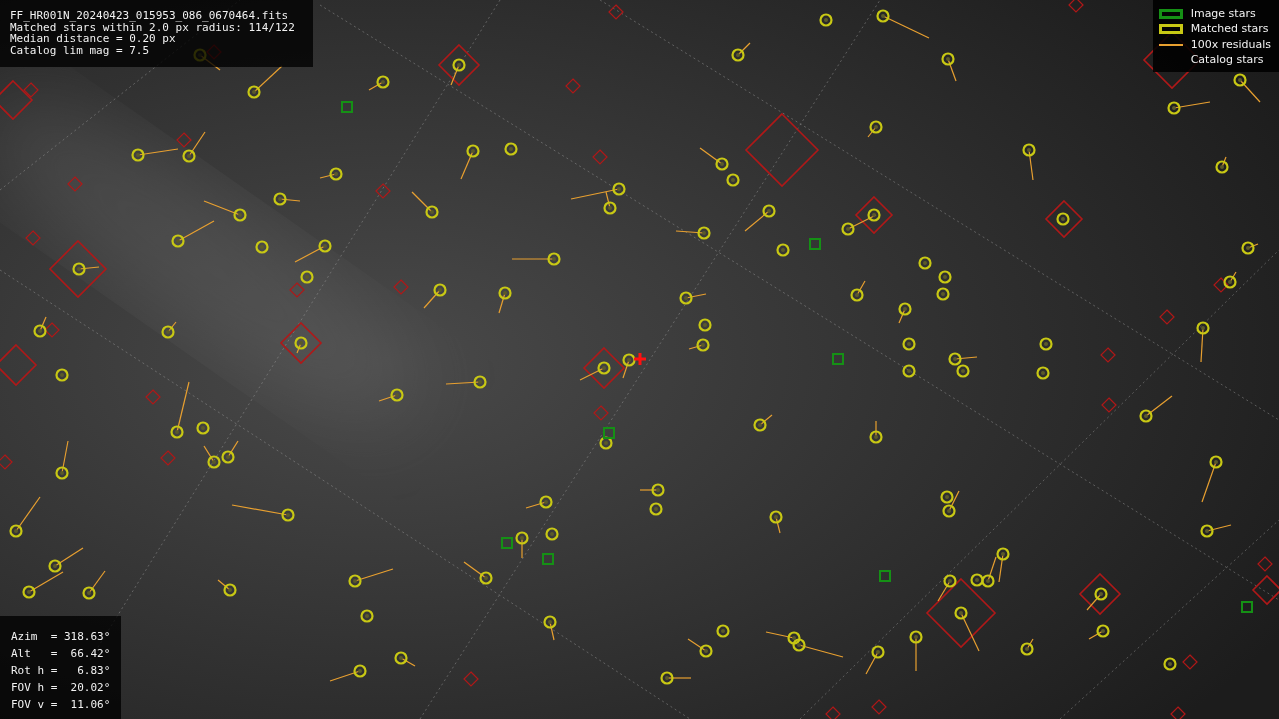 This screenshot has width=1279, height=719. I want to click on info-line: Alt = 66.42°, so click(61, 654).